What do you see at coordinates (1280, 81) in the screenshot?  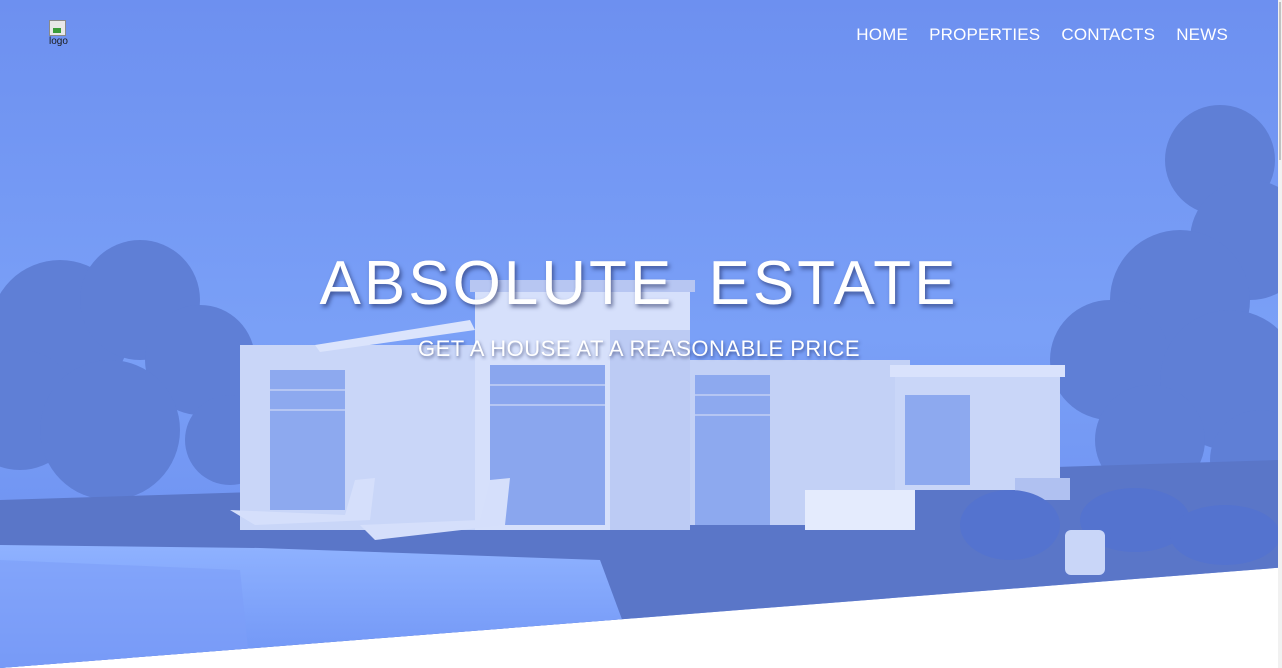 I see `scrollbar-thumb` at bounding box center [1280, 81].